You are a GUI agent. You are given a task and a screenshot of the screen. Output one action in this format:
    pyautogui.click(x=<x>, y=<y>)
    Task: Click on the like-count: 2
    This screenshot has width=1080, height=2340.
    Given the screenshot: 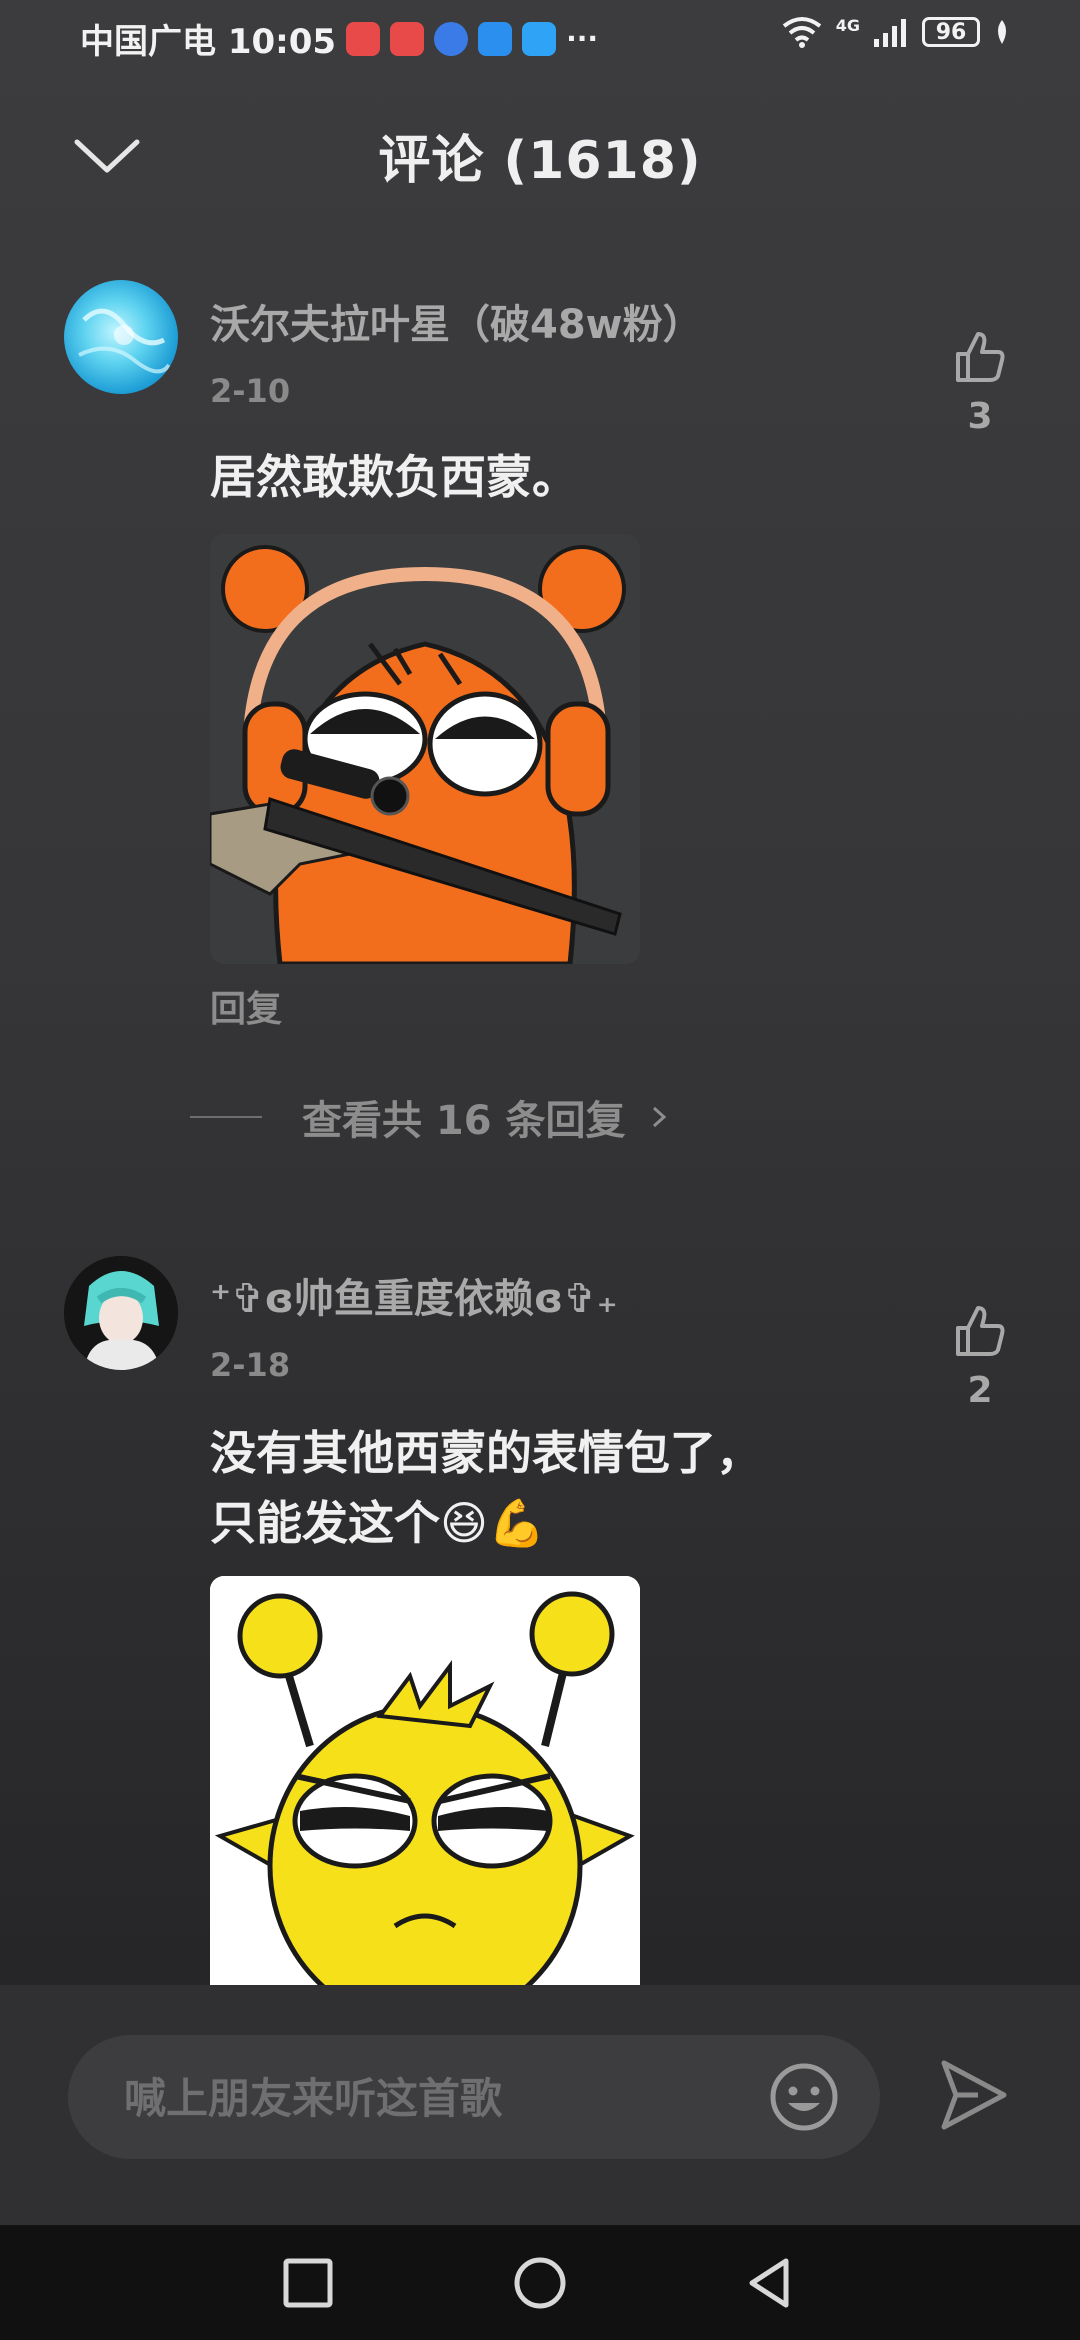 What is the action you would take?
    pyautogui.click(x=980, y=1390)
    